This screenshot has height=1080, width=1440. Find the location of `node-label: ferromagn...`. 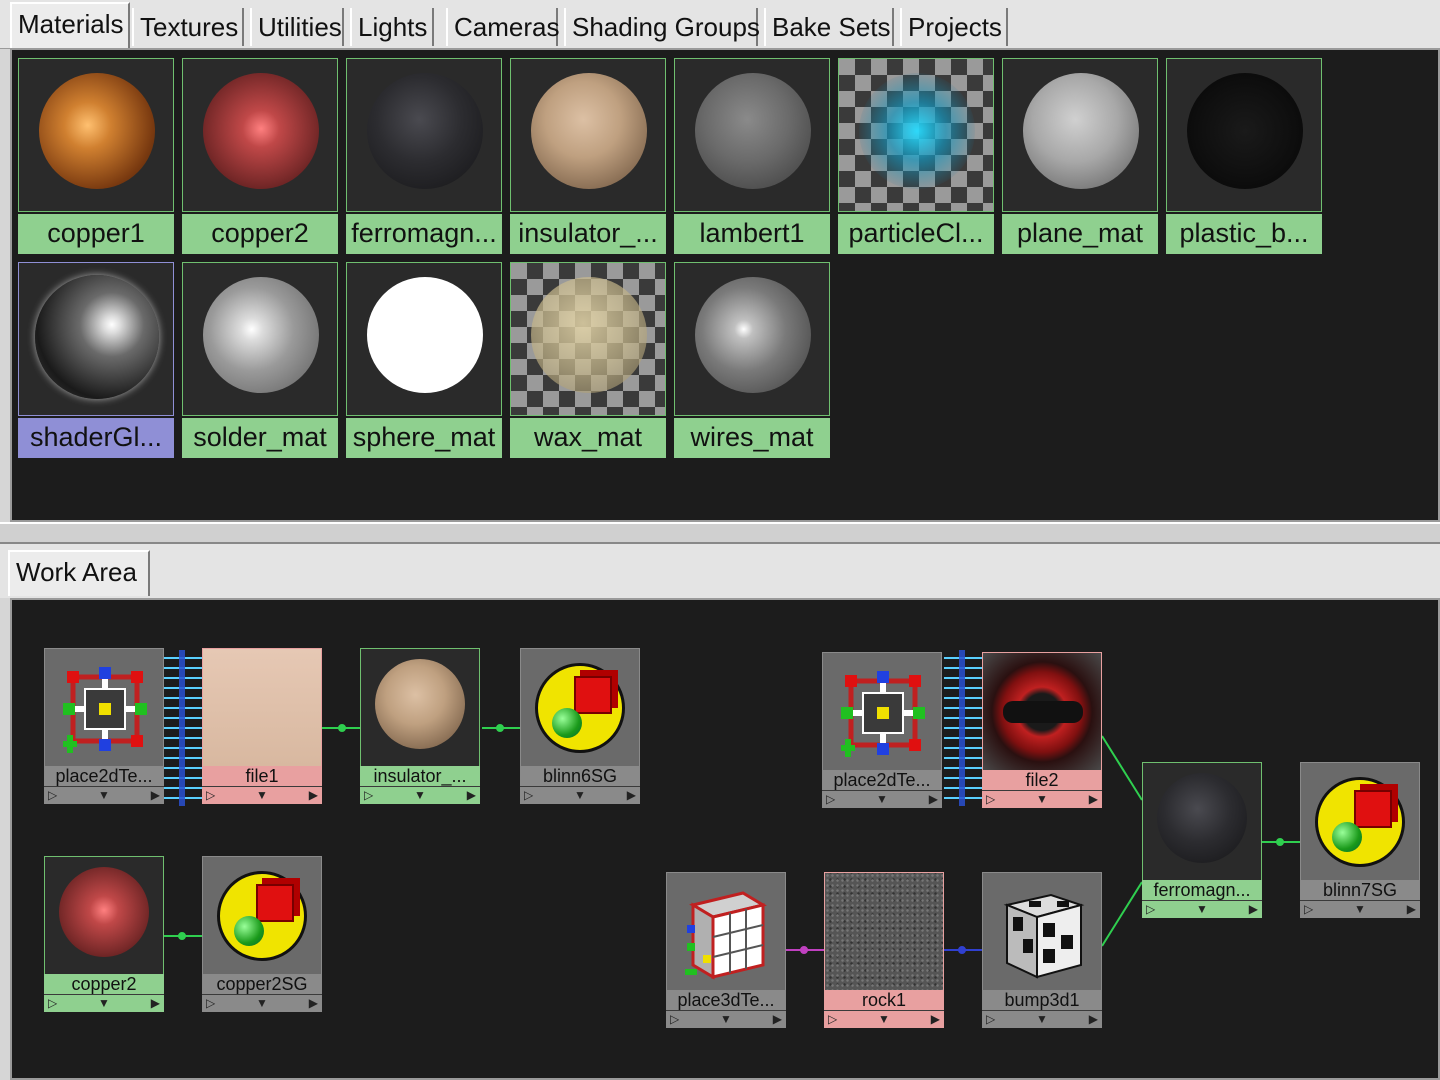

node-label: ferromagn... is located at coordinates (1202, 890).